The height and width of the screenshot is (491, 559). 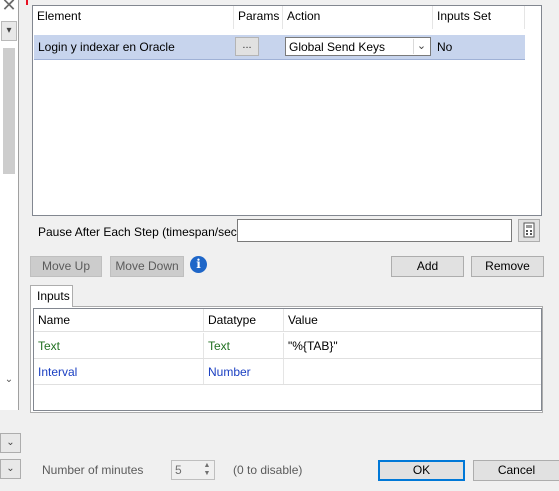 I want to click on column-header-inputs-set: Inputs Set, so click(x=479, y=17).